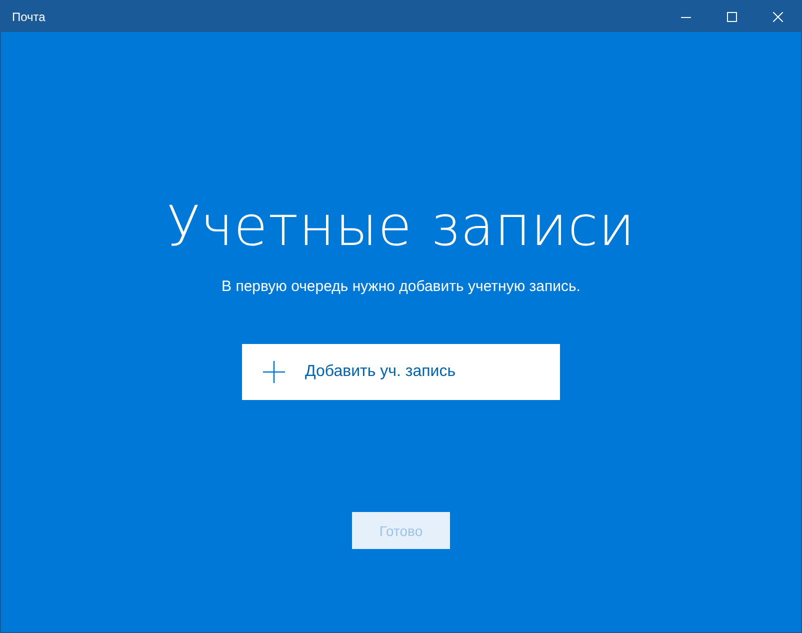 The width and height of the screenshot is (802, 633). I want to click on close-icon, so click(778, 17).